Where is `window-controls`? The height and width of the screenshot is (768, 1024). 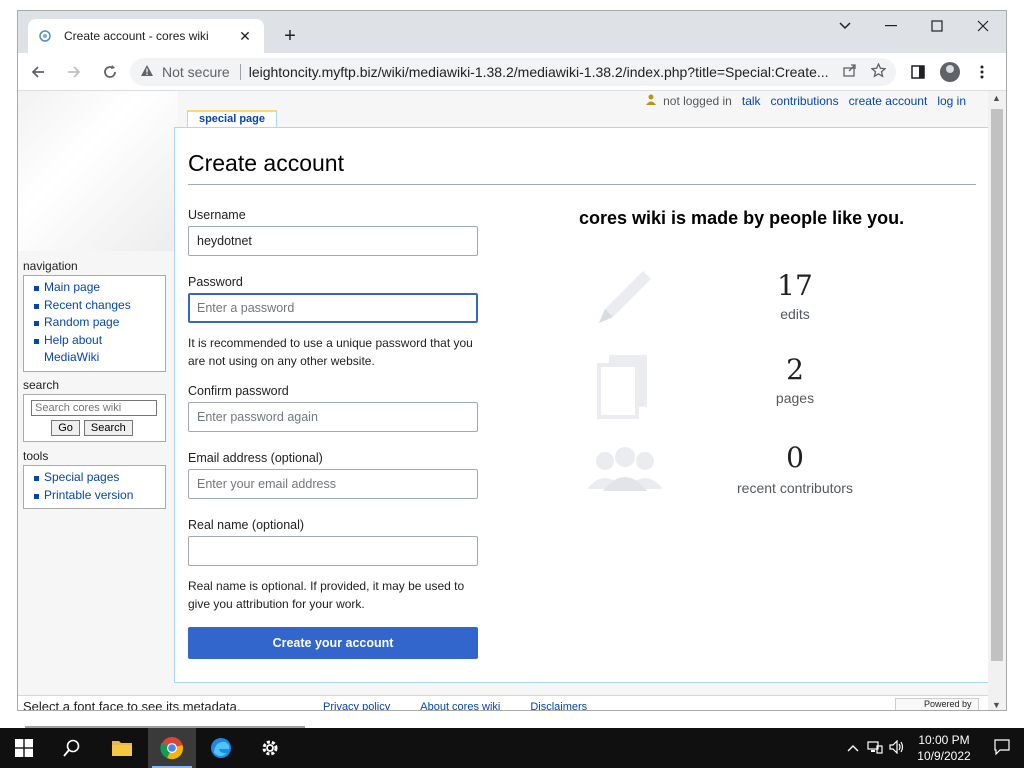
window-controls is located at coordinates (914, 26).